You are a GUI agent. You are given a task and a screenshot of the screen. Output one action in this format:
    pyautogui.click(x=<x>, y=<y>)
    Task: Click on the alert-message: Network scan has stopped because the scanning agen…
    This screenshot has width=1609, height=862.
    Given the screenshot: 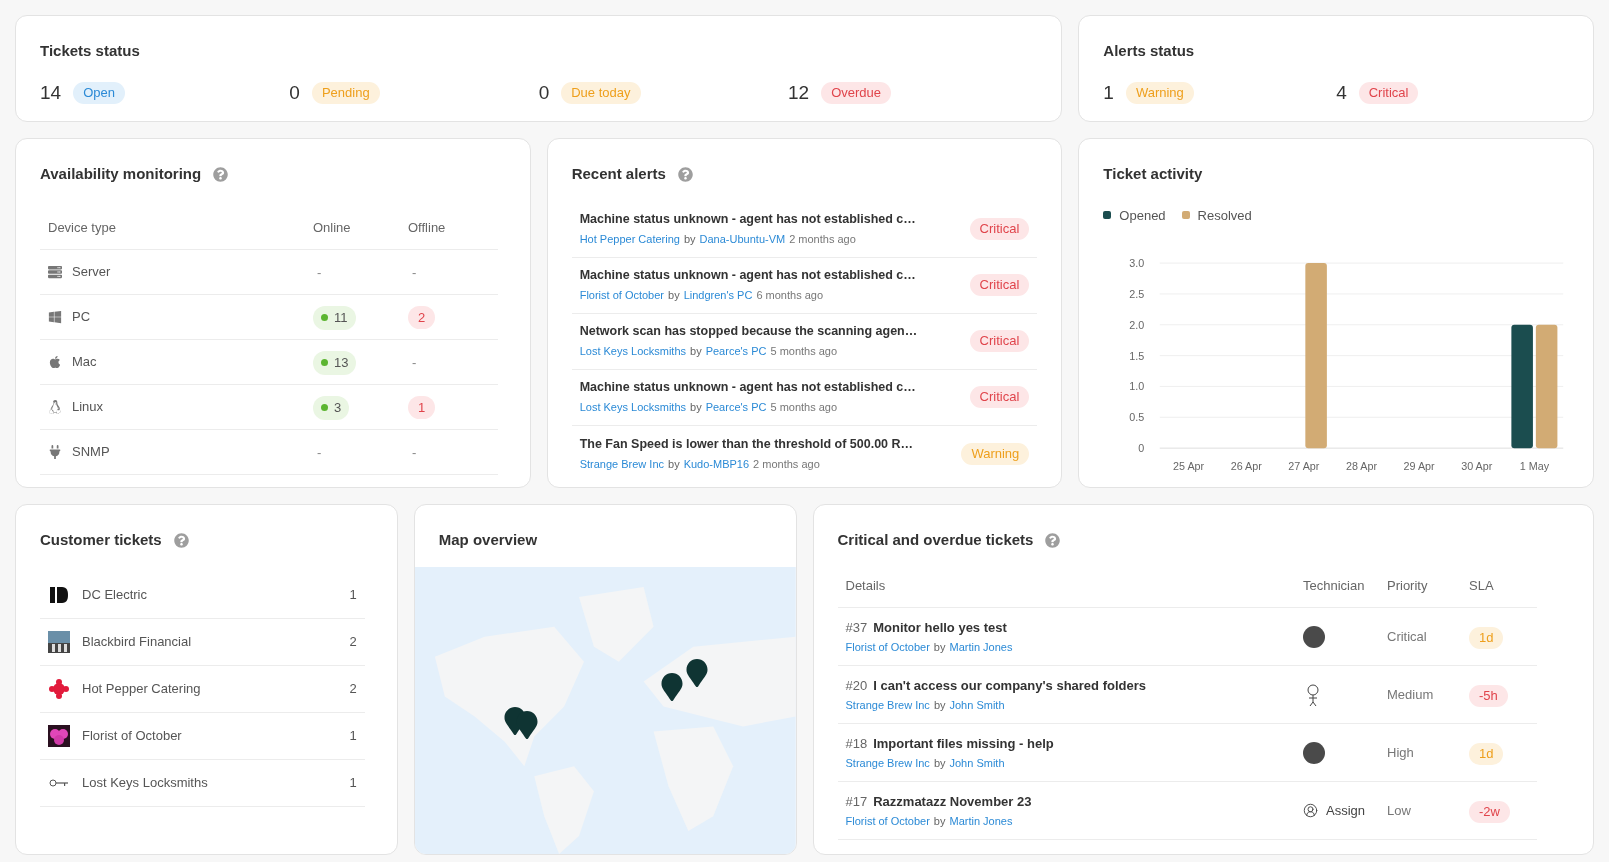 What is the action you would take?
    pyautogui.click(x=748, y=332)
    